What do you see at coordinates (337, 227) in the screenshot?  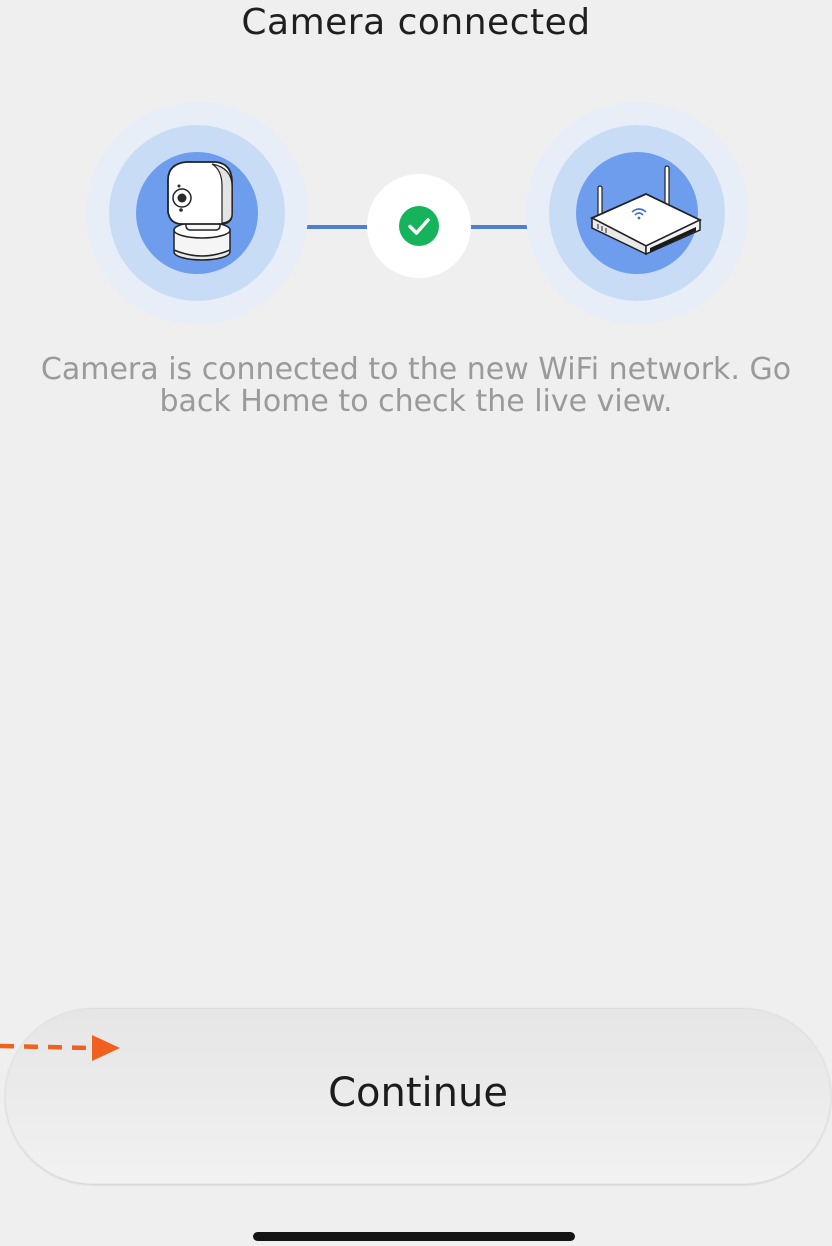 I see `link-line-left` at bounding box center [337, 227].